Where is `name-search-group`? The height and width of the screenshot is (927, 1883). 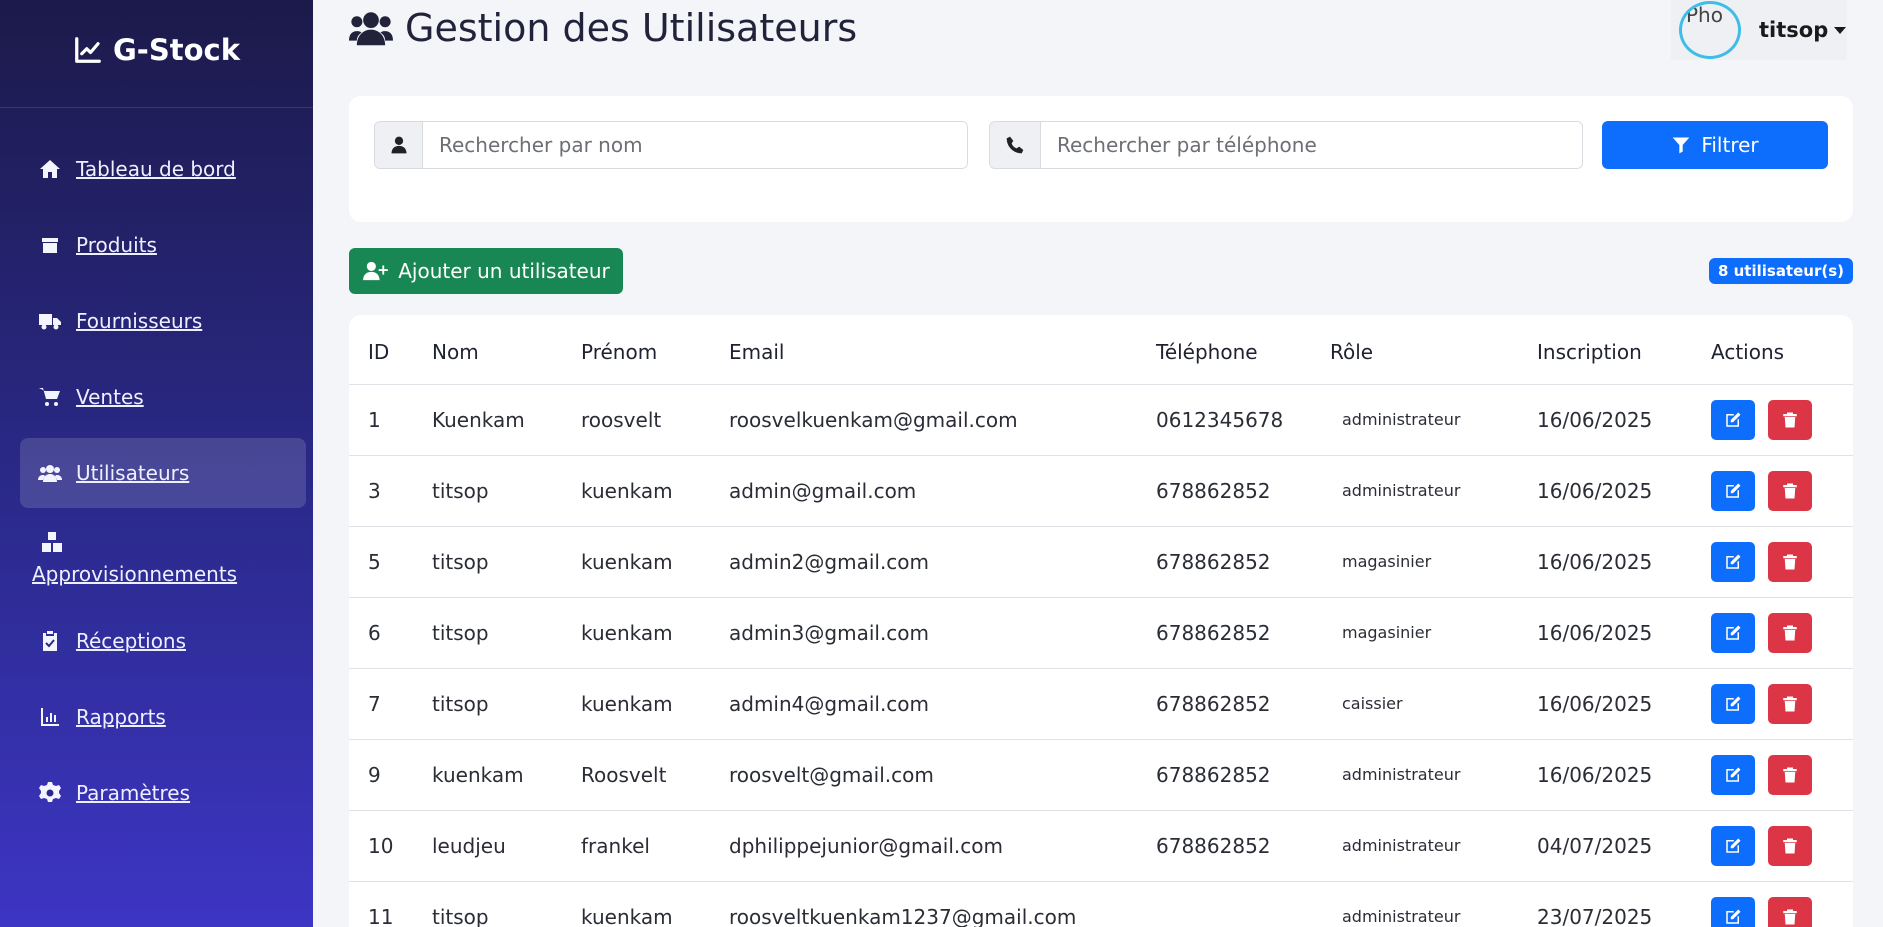
name-search-group is located at coordinates (671, 145).